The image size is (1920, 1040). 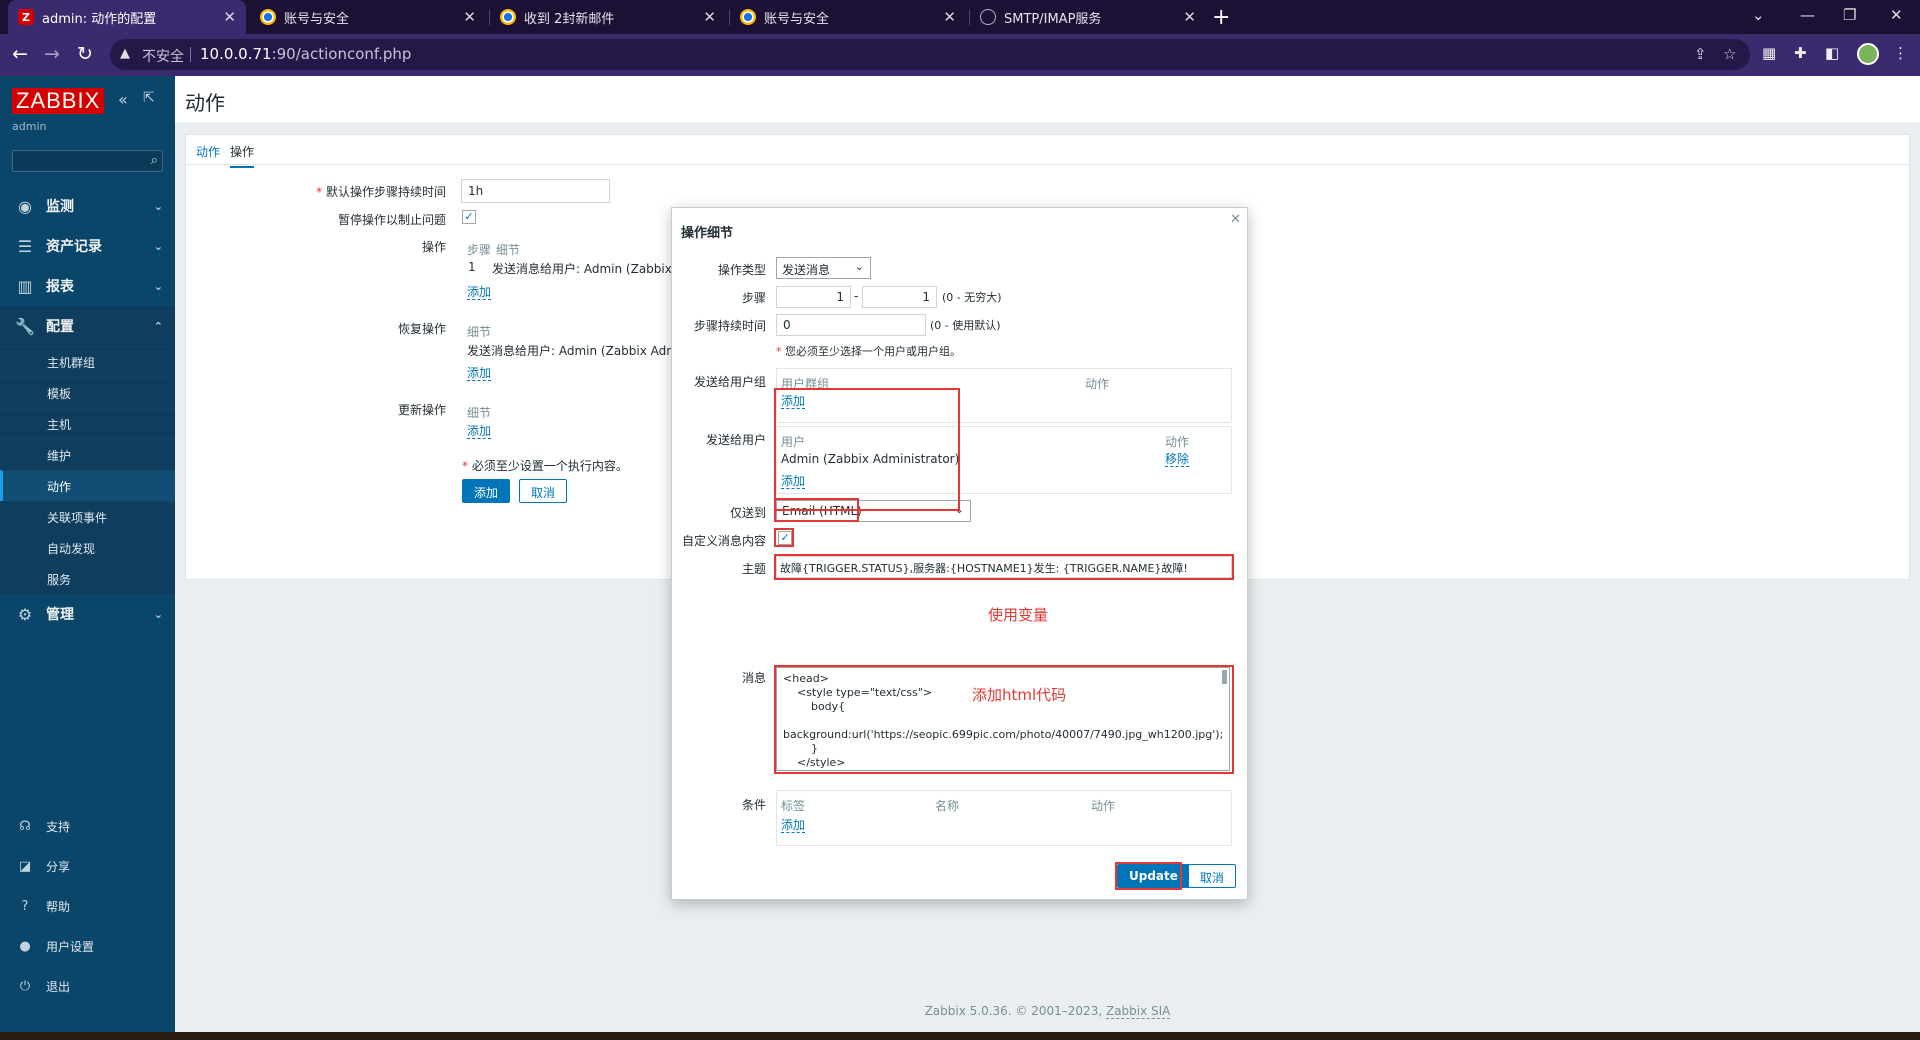 What do you see at coordinates (535, 191) in the screenshot?
I see `default-duration-input: 1h` at bounding box center [535, 191].